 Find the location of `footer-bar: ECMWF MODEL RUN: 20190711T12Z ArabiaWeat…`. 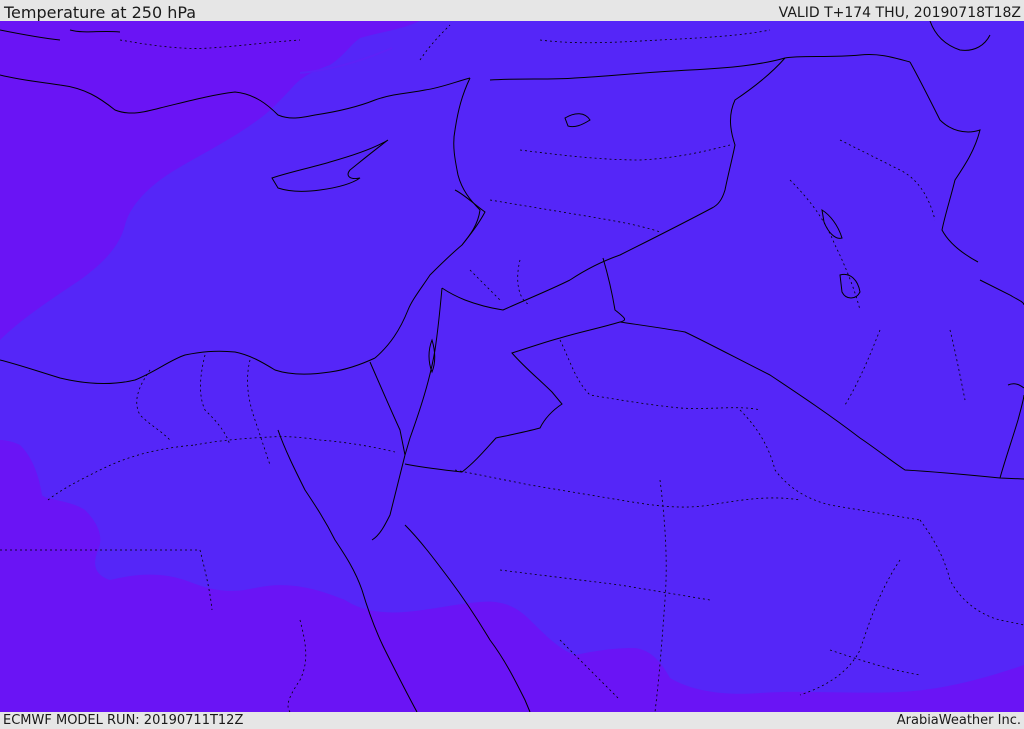

footer-bar: ECMWF MODEL RUN: 20190711T12Z ArabiaWeat… is located at coordinates (512, 720).